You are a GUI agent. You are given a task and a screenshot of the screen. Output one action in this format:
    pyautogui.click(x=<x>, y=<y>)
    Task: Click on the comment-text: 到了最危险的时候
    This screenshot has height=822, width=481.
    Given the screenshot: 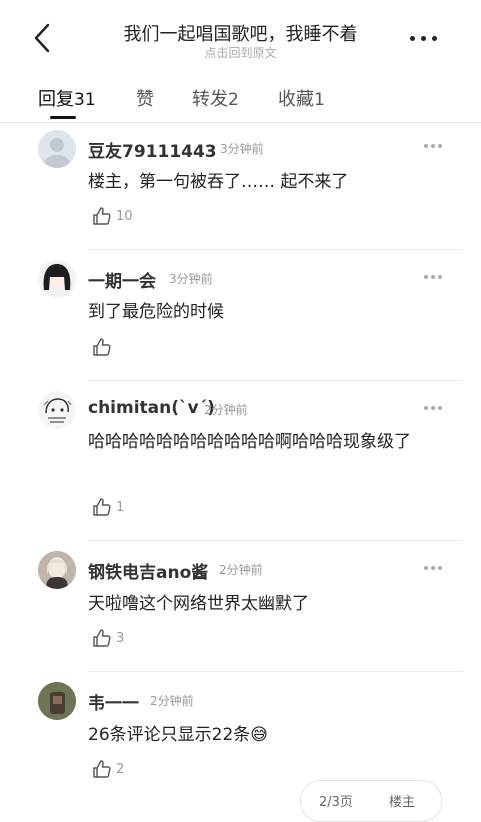 What is the action you would take?
    pyautogui.click(x=156, y=312)
    